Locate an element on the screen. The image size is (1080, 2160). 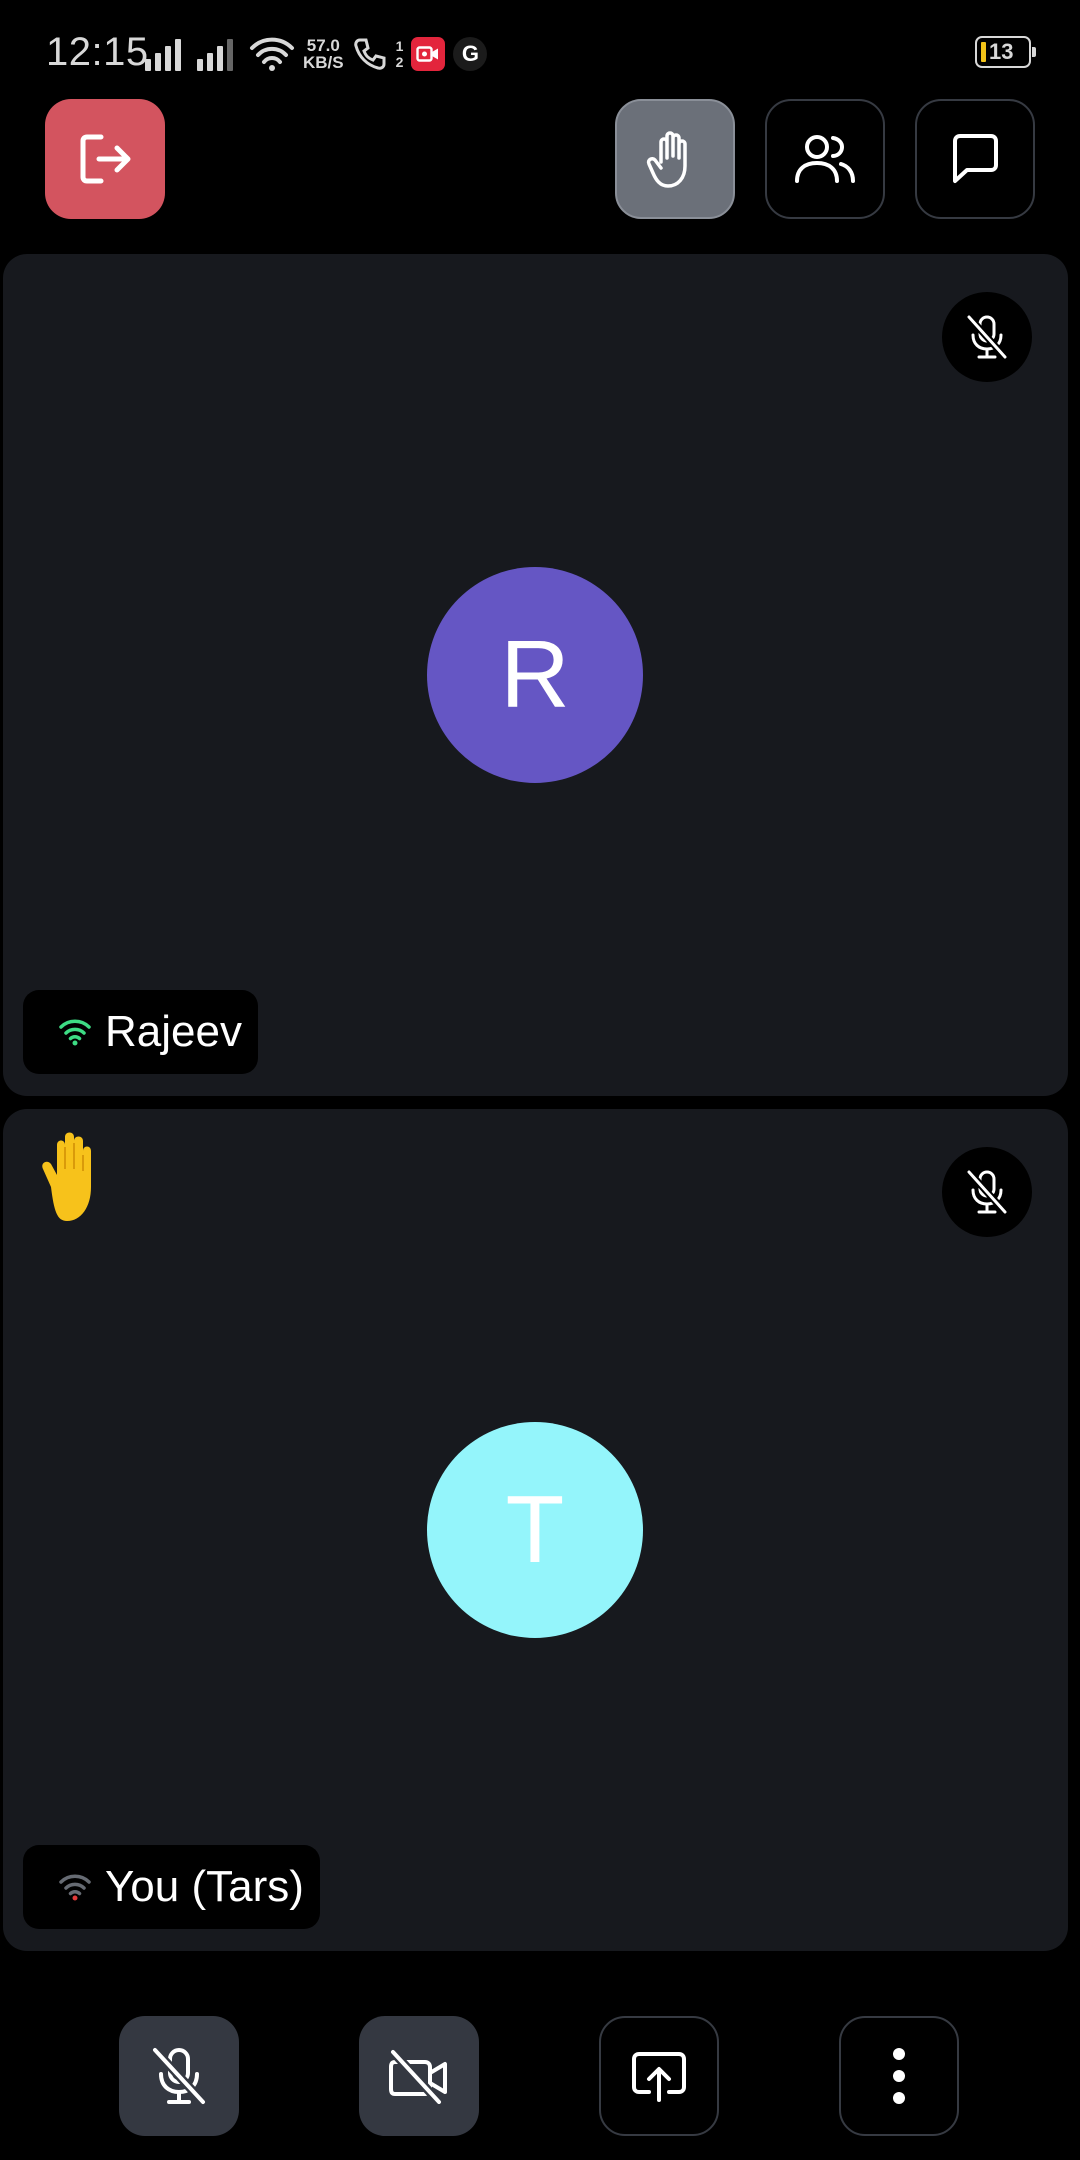
share-screen-button is located at coordinates (659, 2076).